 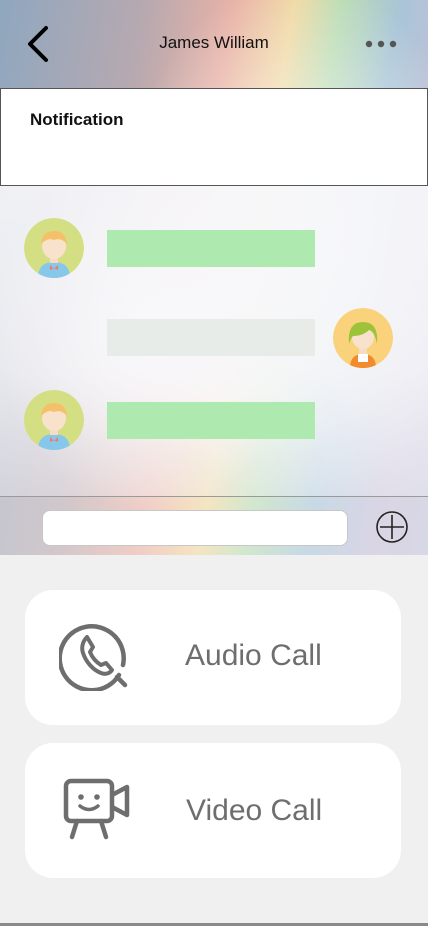 What do you see at coordinates (214, 44) in the screenshot?
I see `header: James William` at bounding box center [214, 44].